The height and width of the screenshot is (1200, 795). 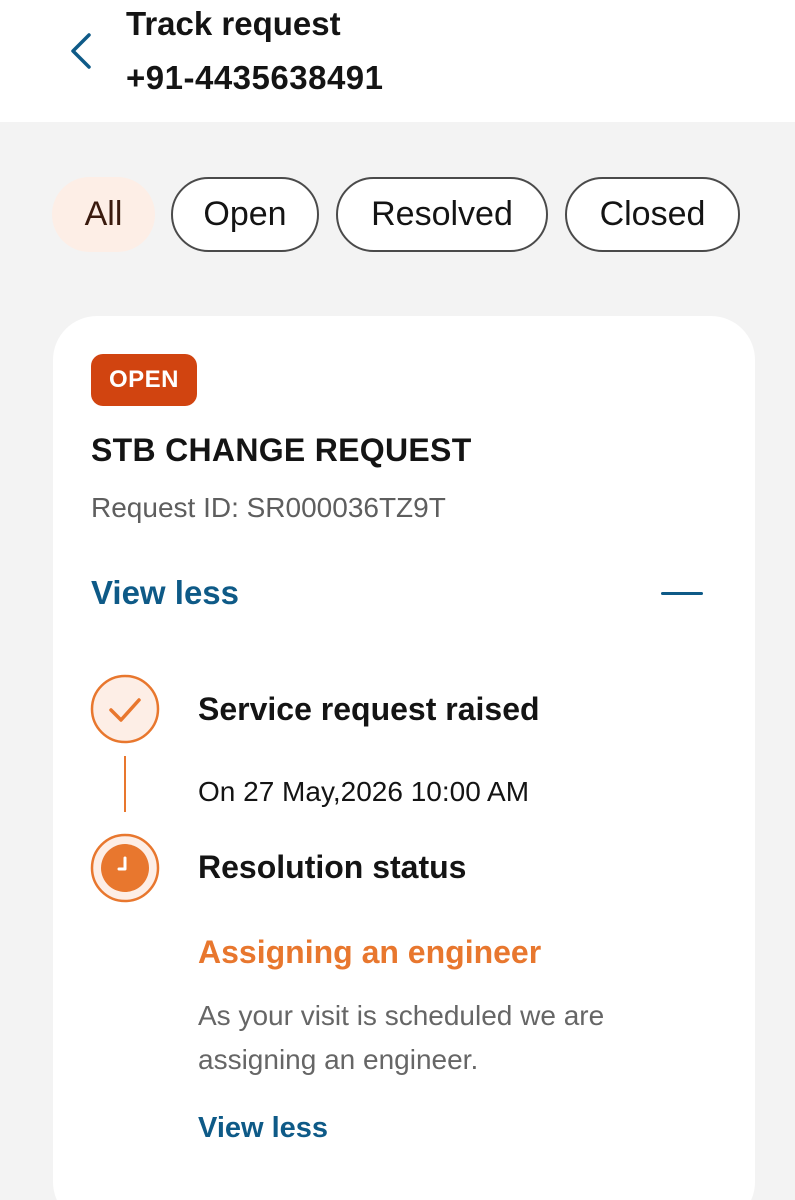 I want to click on app-header: Track request +91-4435638491, so click(x=397, y=61).